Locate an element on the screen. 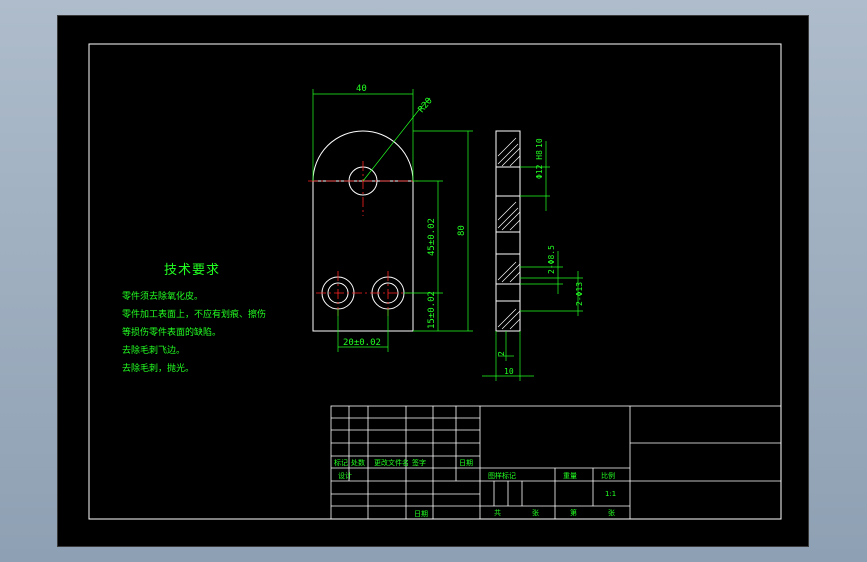 The width and height of the screenshot is (867, 562). tb-scale: 比例 is located at coordinates (608, 475).